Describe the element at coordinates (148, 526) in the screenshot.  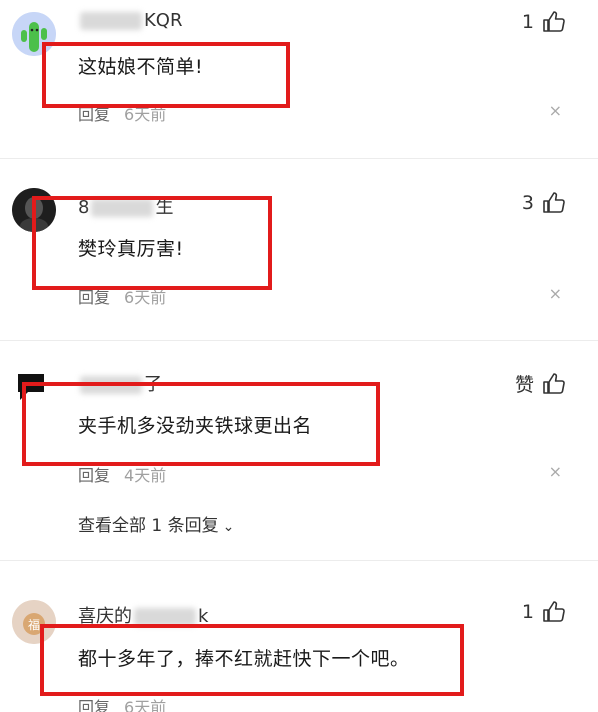
I see `view-replies-label: 查看全部 1 条回复` at that location.